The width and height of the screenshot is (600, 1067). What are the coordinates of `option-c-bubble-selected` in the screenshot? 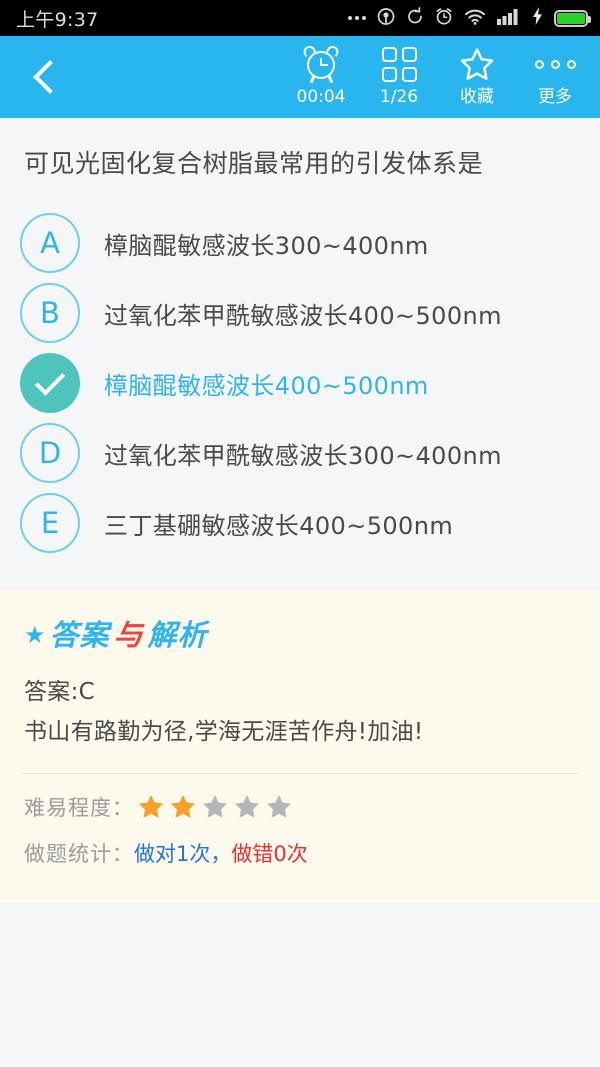 It's located at (50, 383).